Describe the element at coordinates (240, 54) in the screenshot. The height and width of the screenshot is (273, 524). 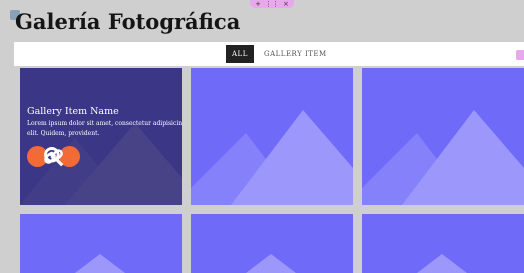
I see `filter-all-button: ALL` at that location.